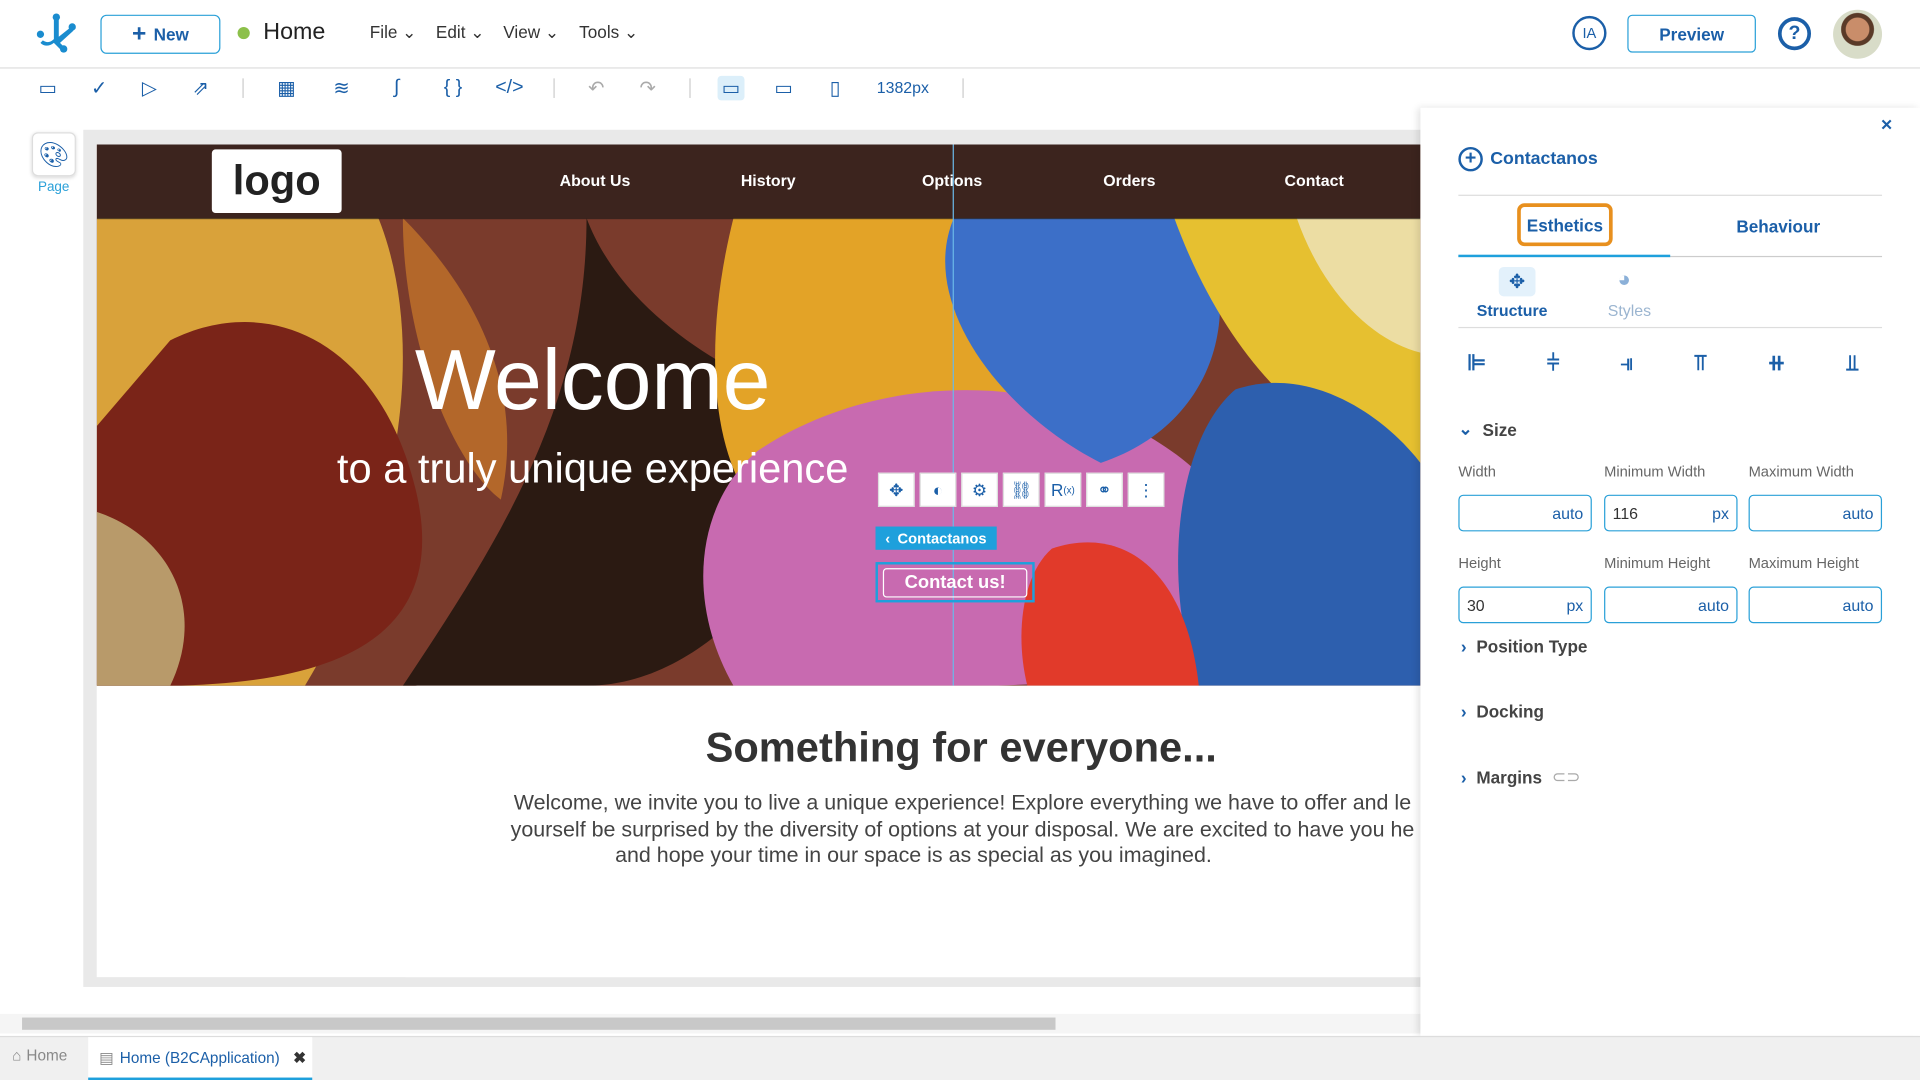  What do you see at coordinates (1470, 159) in the screenshot?
I see `add-circle-icon: +` at bounding box center [1470, 159].